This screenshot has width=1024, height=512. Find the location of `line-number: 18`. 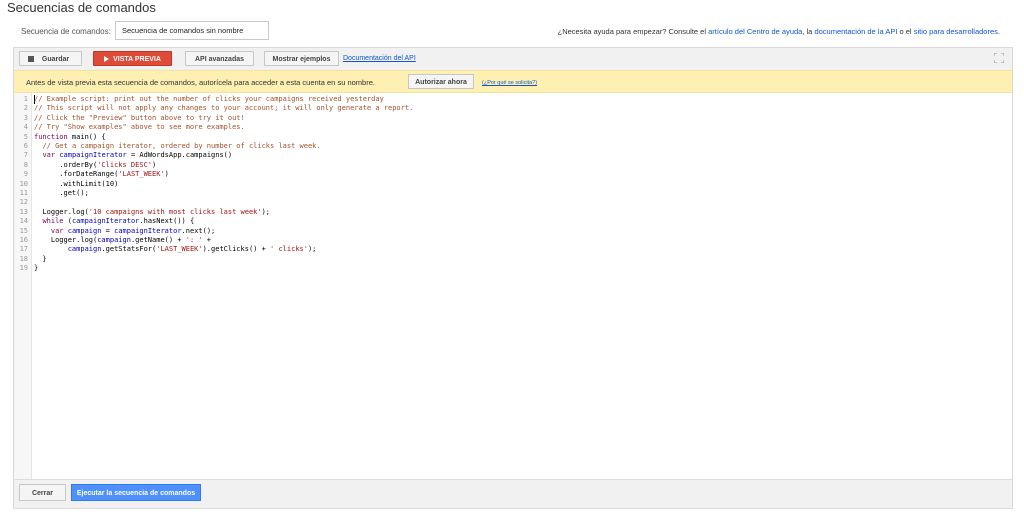

line-number: 18 is located at coordinates (23, 258).